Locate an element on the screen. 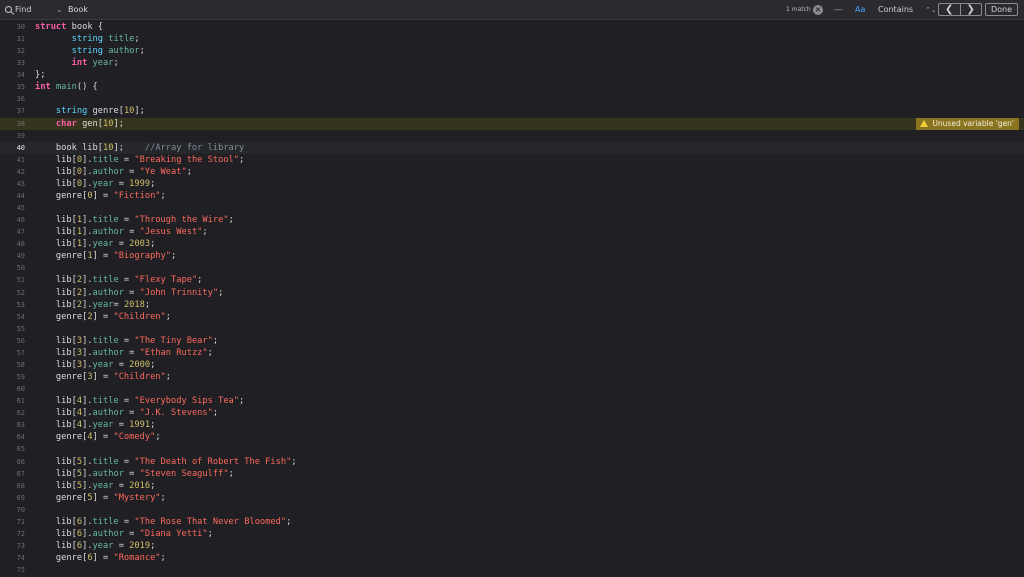 The image size is (1024, 577). code-line: 31 string title; is located at coordinates (512, 39).